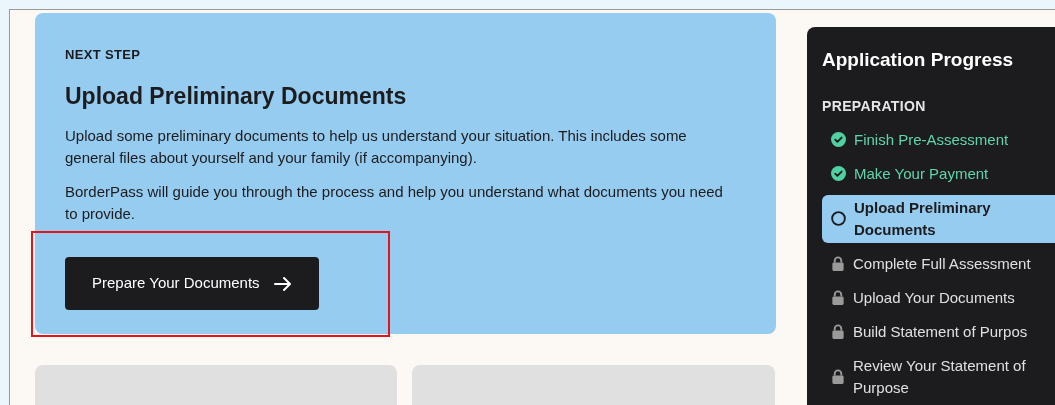 The image size is (1055, 405). I want to click on progress-step: Review Your Statement of Purpose, so click(938, 376).